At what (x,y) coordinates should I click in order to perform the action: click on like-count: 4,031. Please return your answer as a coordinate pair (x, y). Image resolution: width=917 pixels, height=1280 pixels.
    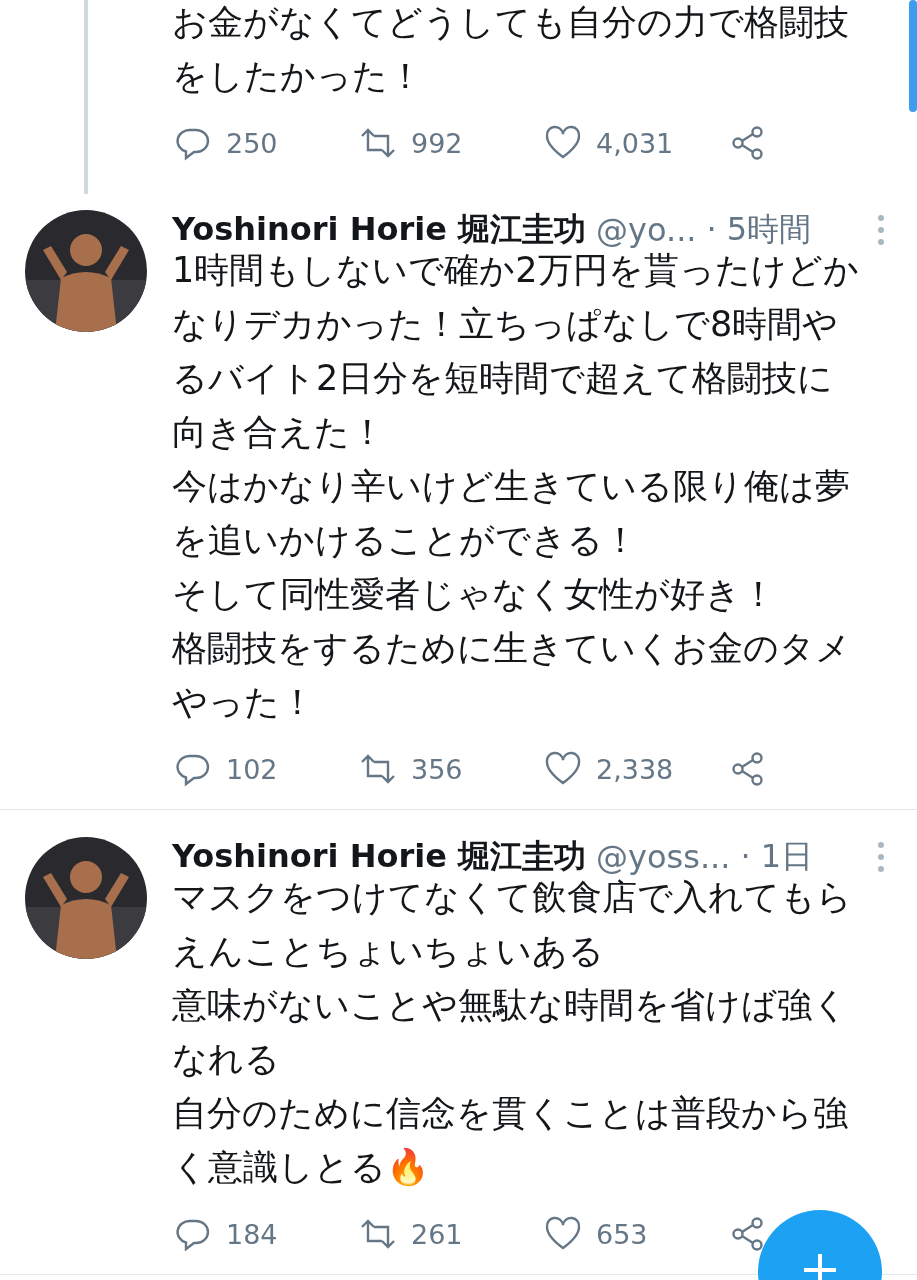
    Looking at the image, I should click on (635, 143).